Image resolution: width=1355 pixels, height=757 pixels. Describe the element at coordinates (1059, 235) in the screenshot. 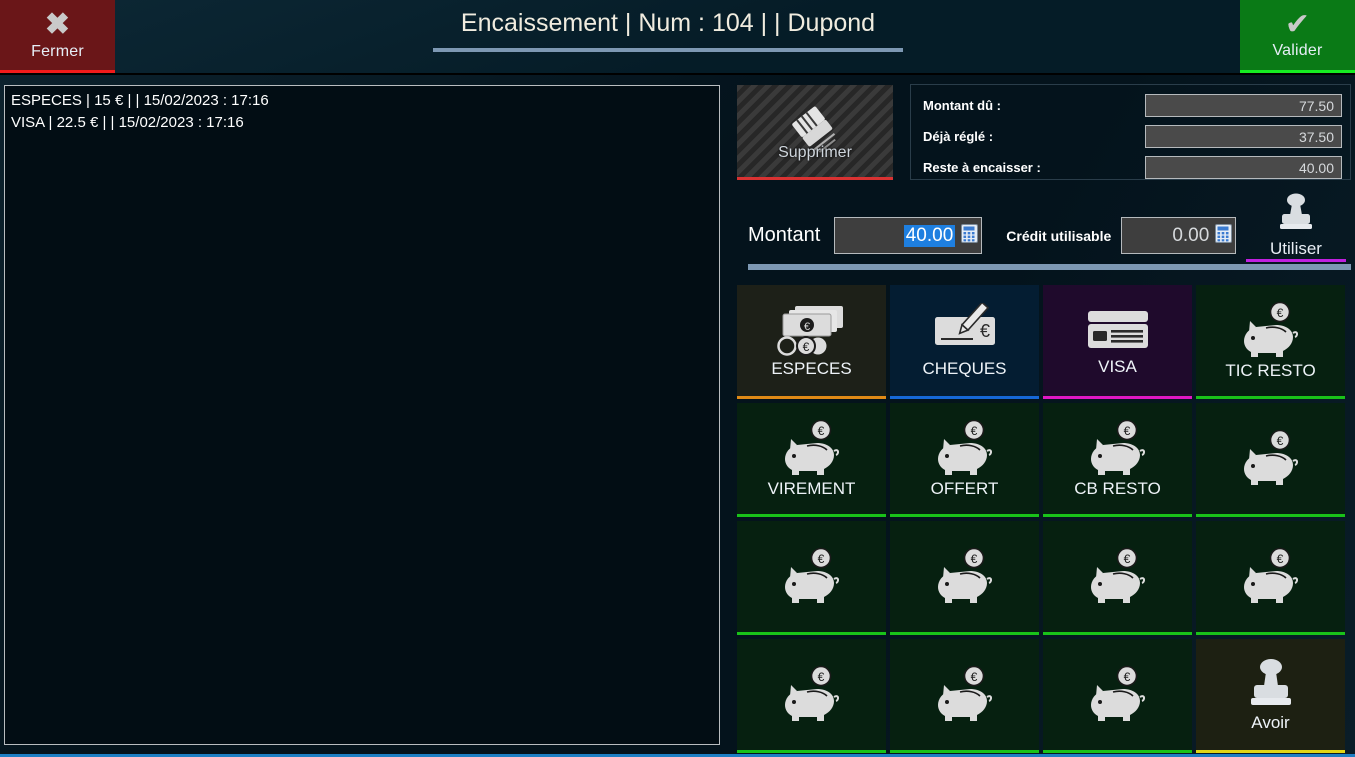

I see `credit-label: Crédit utilisable` at that location.